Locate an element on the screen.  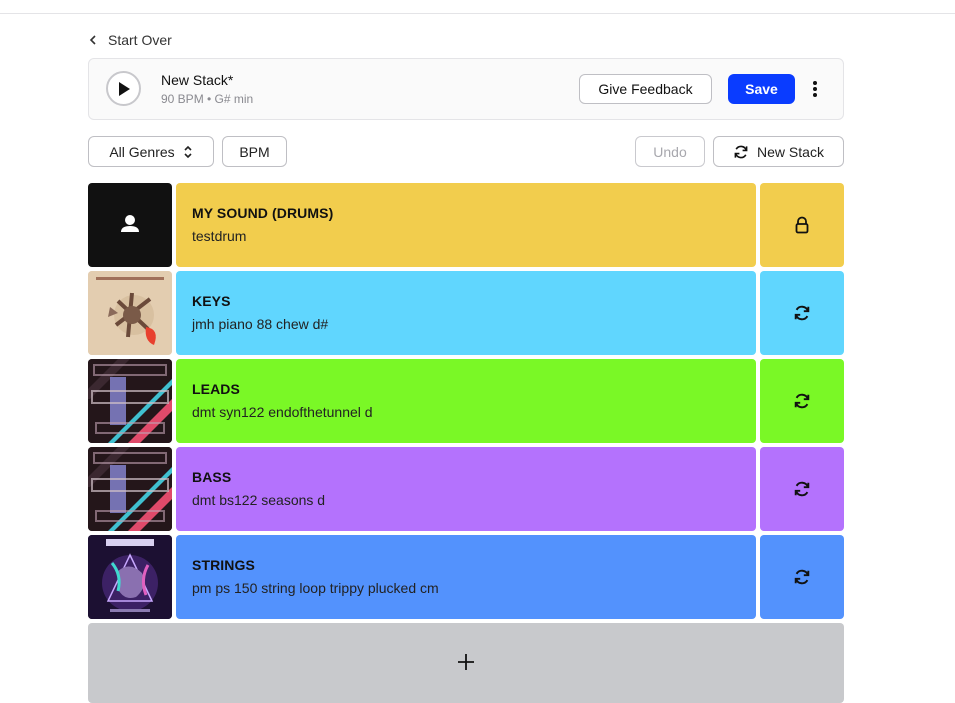
add-layer-button is located at coordinates (466, 663).